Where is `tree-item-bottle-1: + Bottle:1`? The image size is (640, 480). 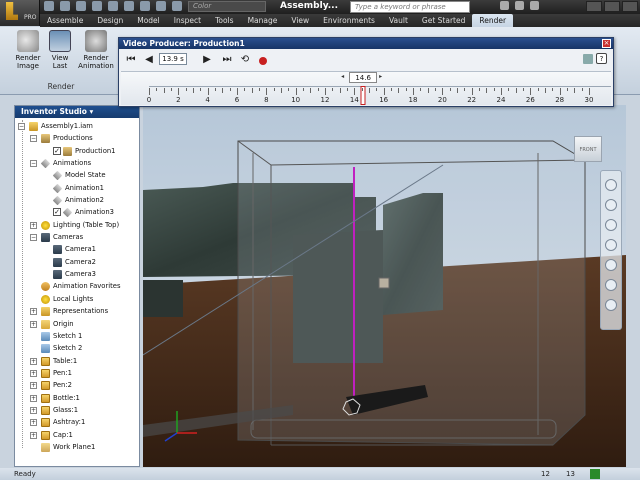
tree-item-bottle-1: + Bottle:1 is located at coordinates (77, 398).